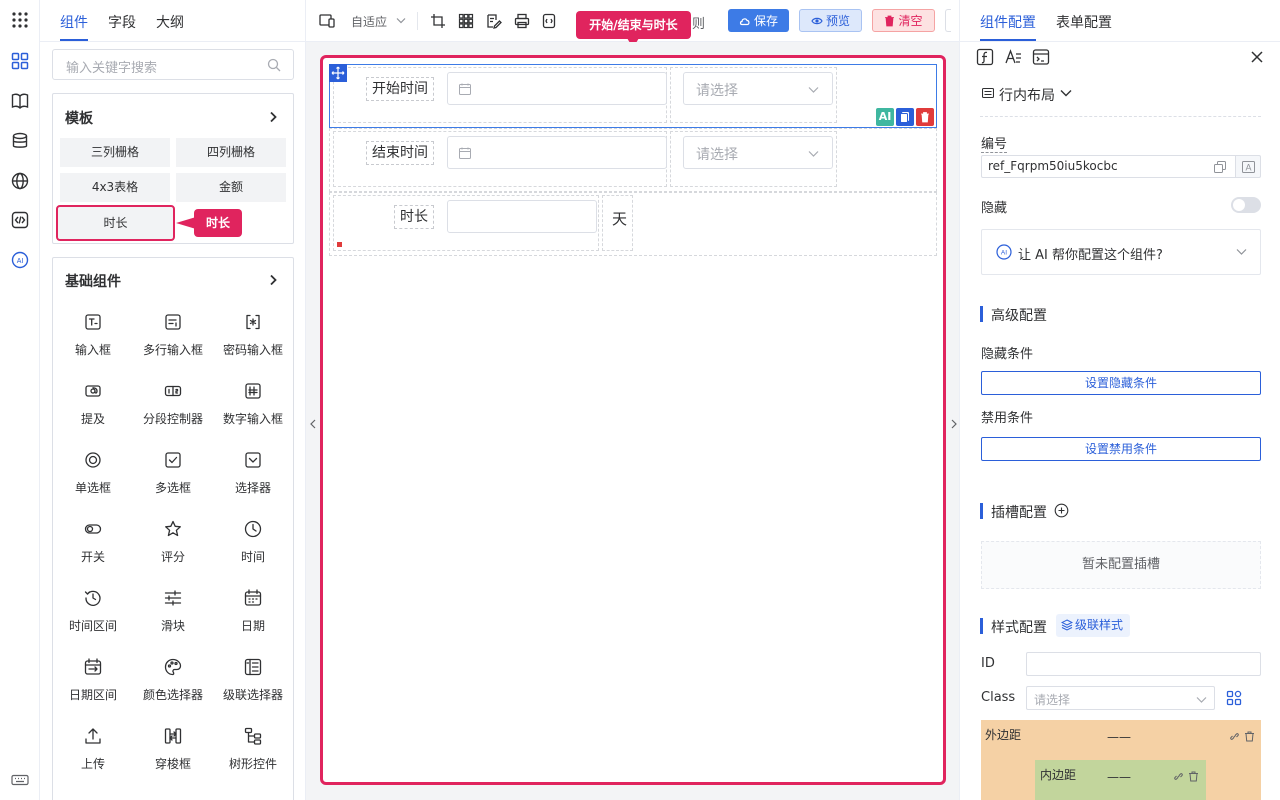 The height and width of the screenshot is (800, 1280). What do you see at coordinates (172, 626) in the screenshot?
I see `component-label: 滑块` at bounding box center [172, 626].